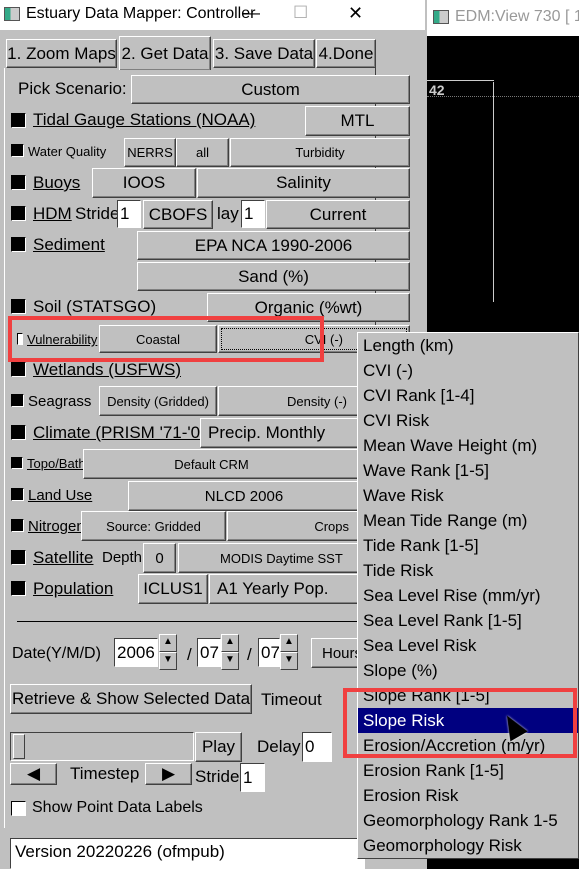  What do you see at coordinates (129, 214) in the screenshot?
I see `hdm-stride-input: 1` at bounding box center [129, 214].